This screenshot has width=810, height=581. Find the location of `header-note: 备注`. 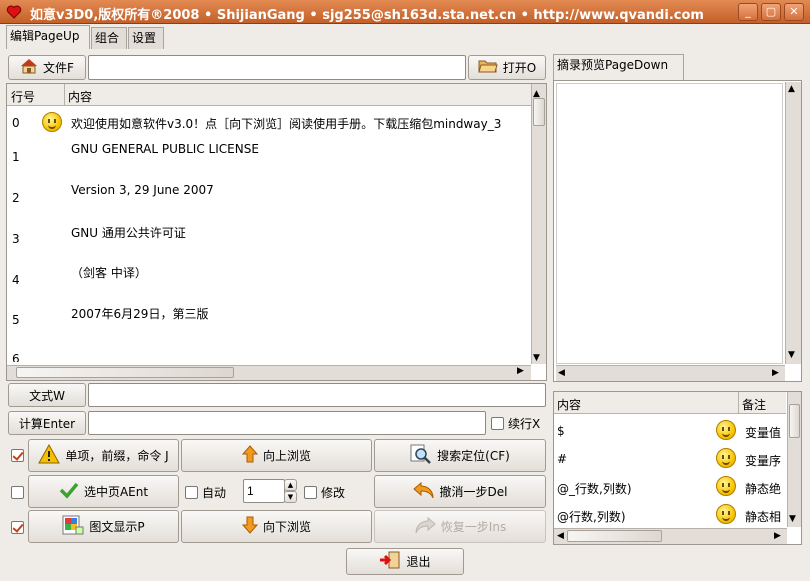

header-note: 备注 is located at coordinates (754, 405).